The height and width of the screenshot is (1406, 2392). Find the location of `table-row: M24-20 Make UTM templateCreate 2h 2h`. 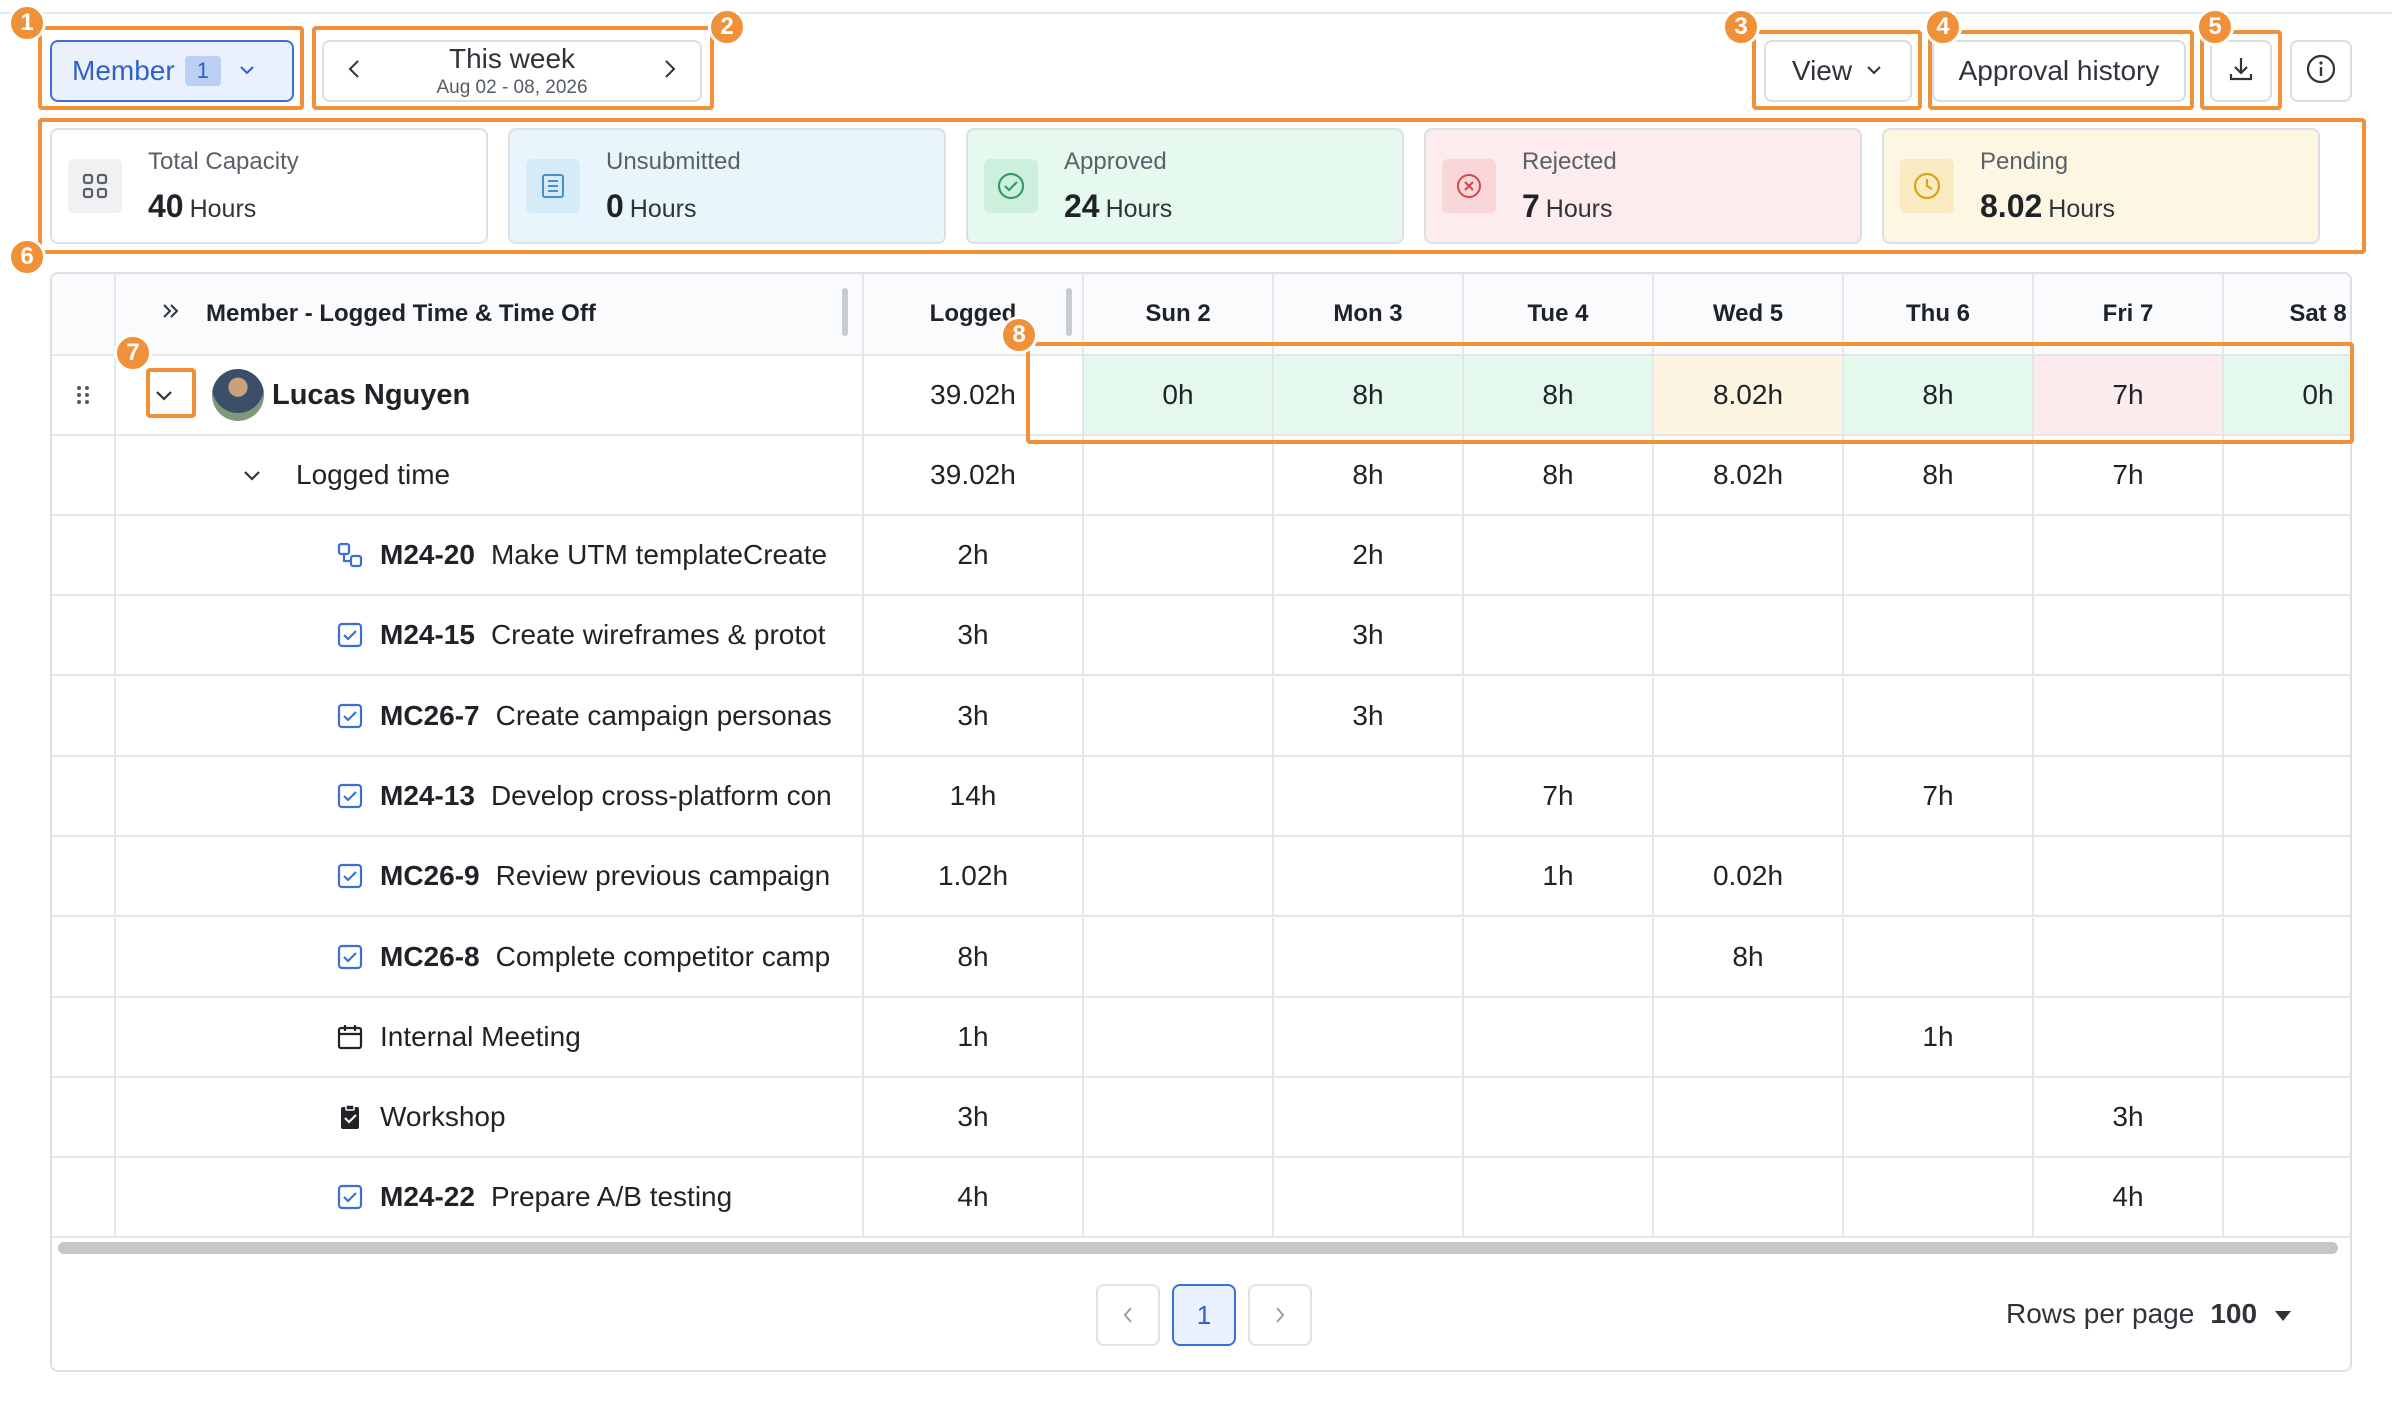

table-row: M24-20 Make UTM templateCreate 2h 2h is located at coordinates (1201, 556).